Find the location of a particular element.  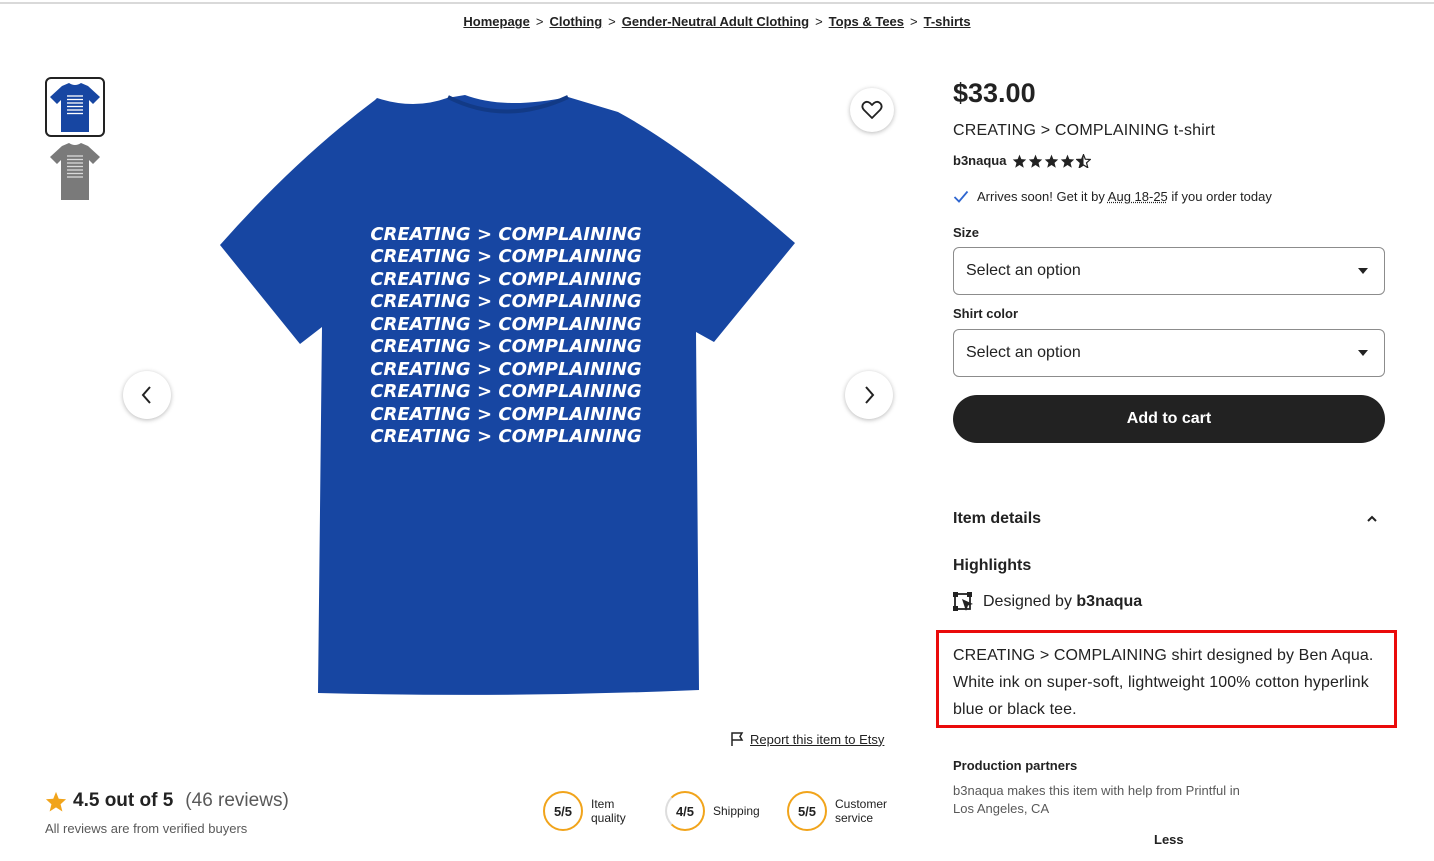

breadcrumb-clothing: Clothing is located at coordinates (575, 21).